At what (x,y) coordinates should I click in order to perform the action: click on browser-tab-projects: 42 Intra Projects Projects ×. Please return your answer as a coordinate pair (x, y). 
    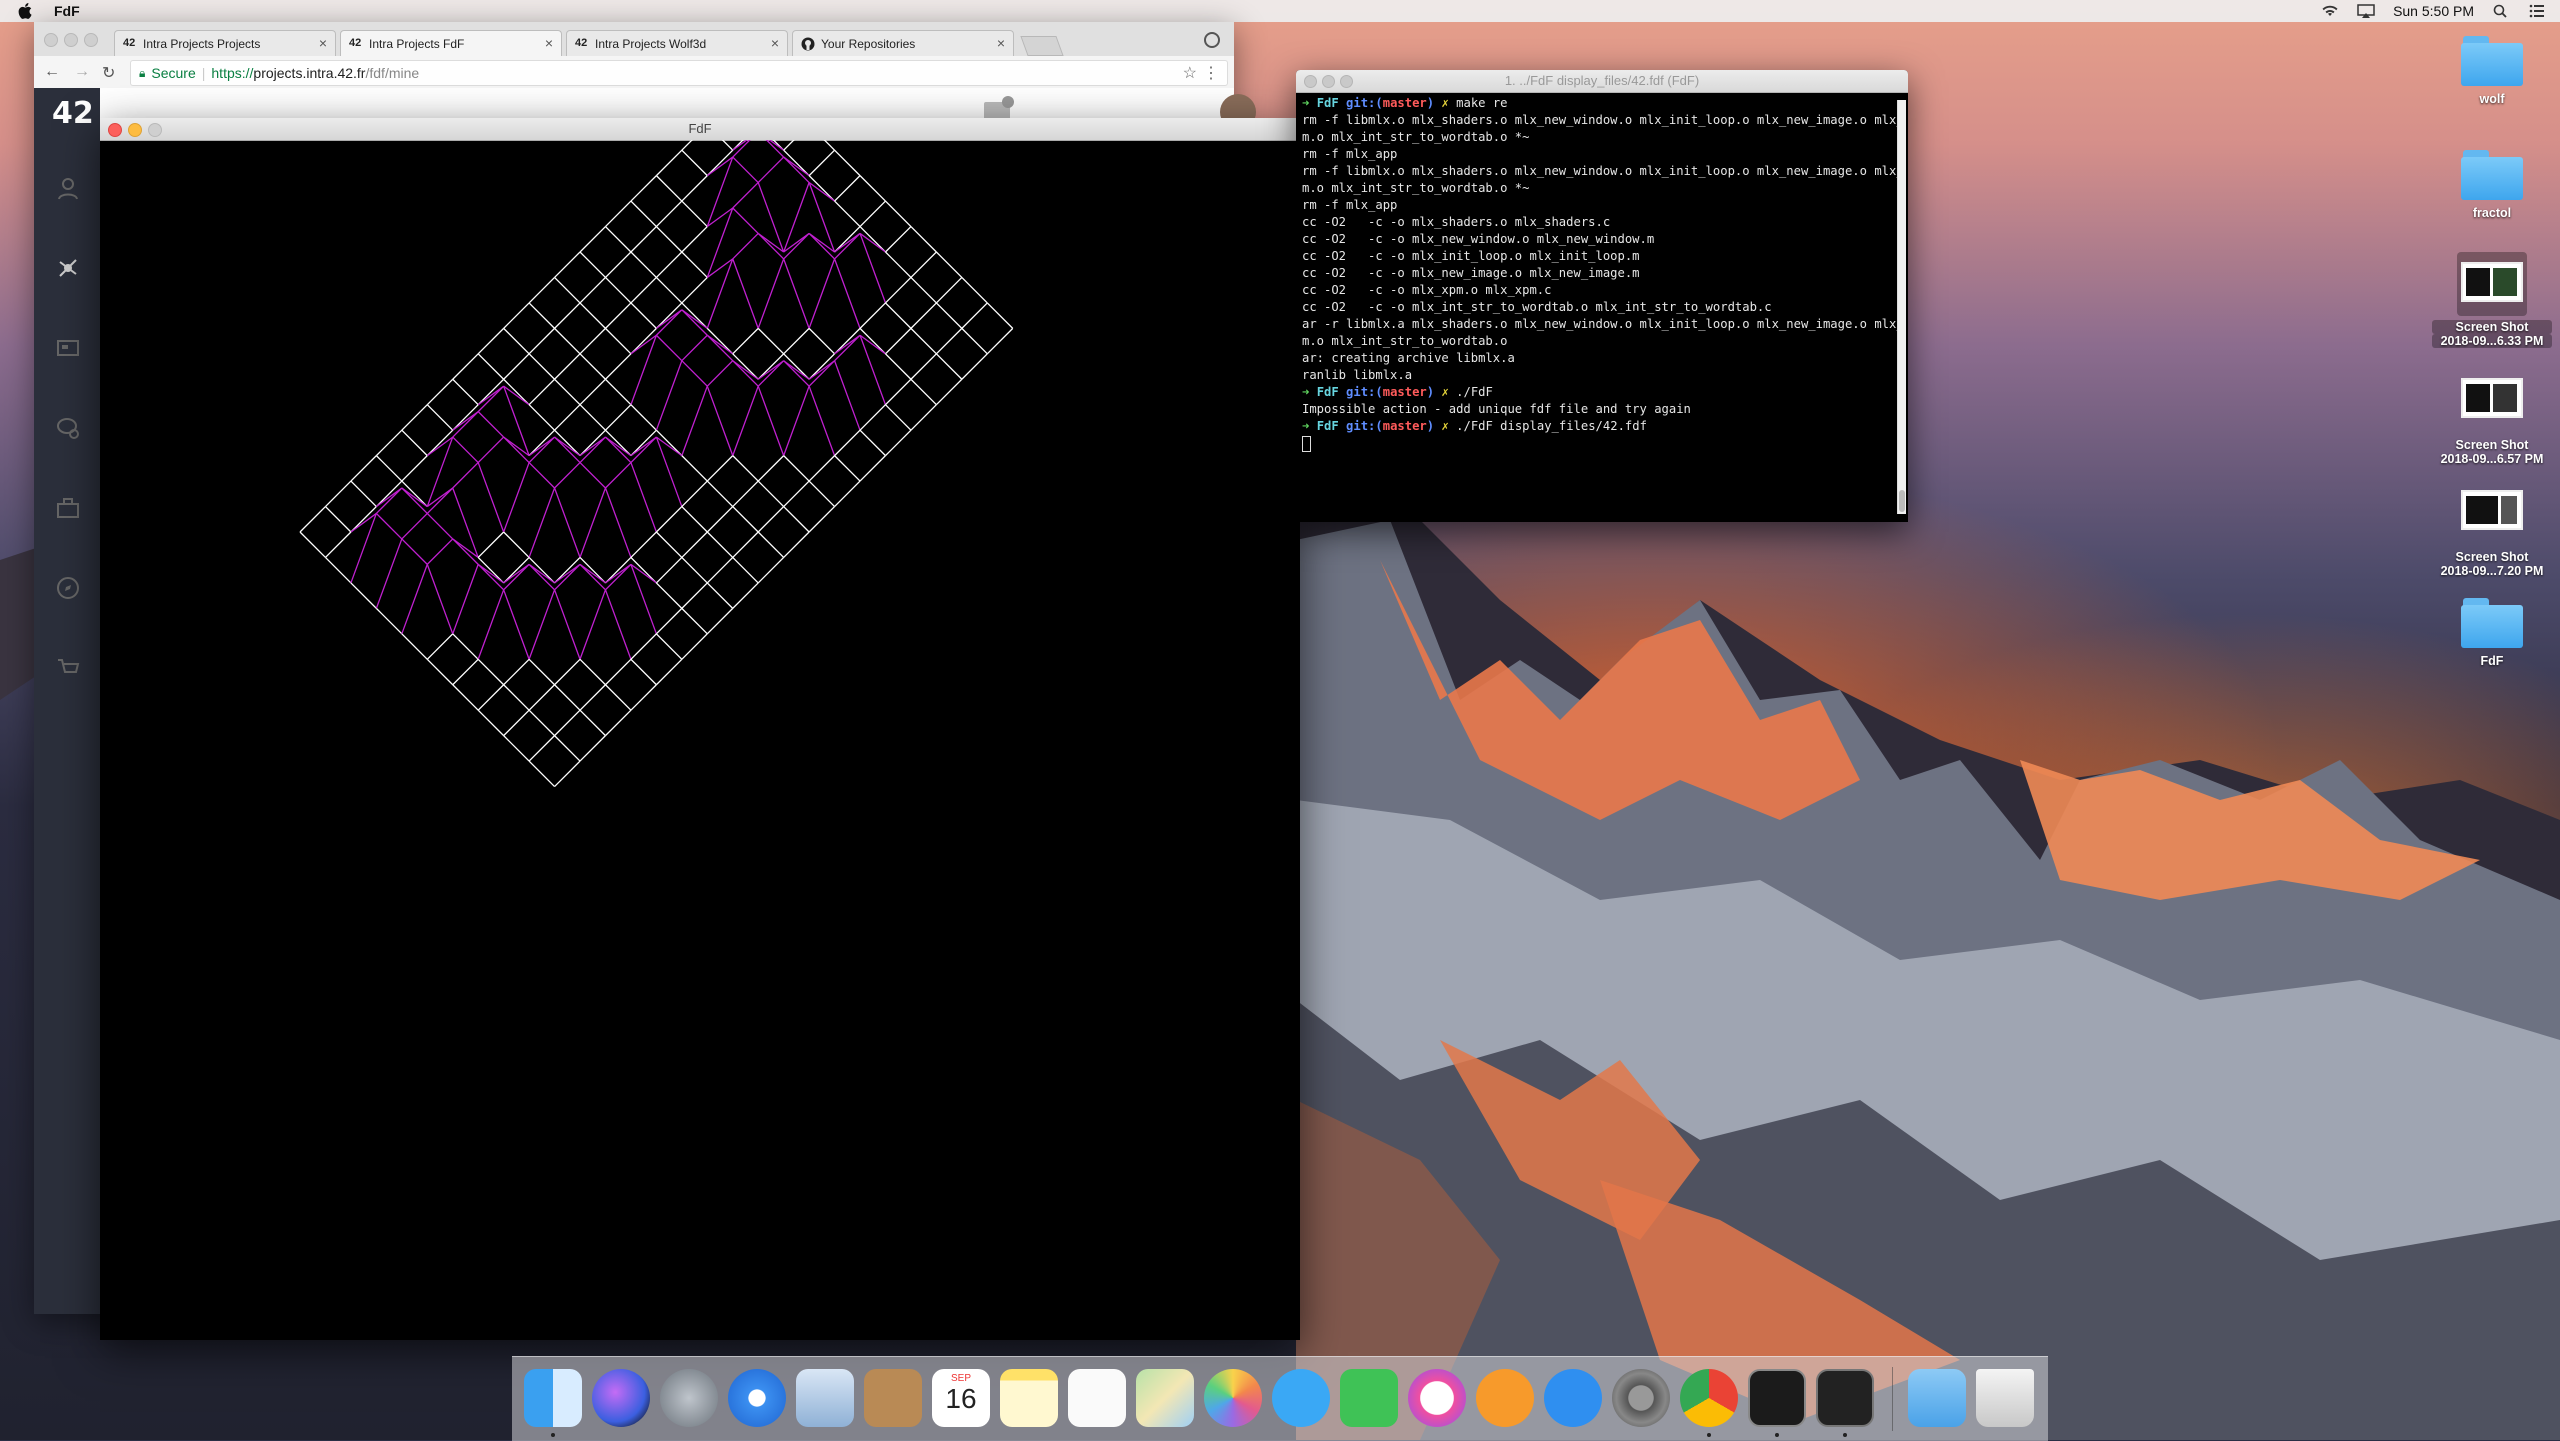
    Looking at the image, I should click on (225, 43).